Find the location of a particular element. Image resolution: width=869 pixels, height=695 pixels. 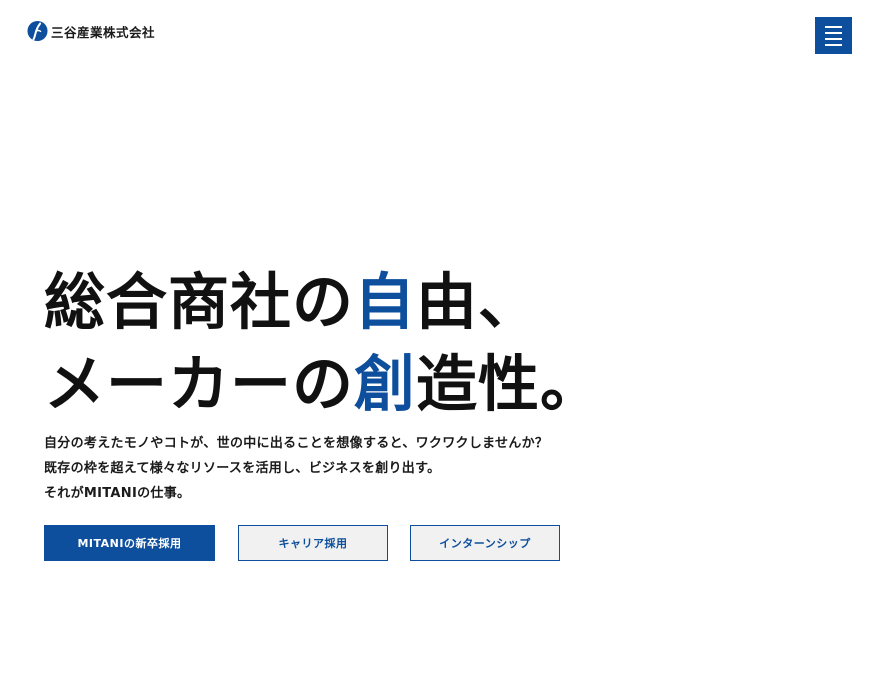

menu-button is located at coordinates (833, 35).